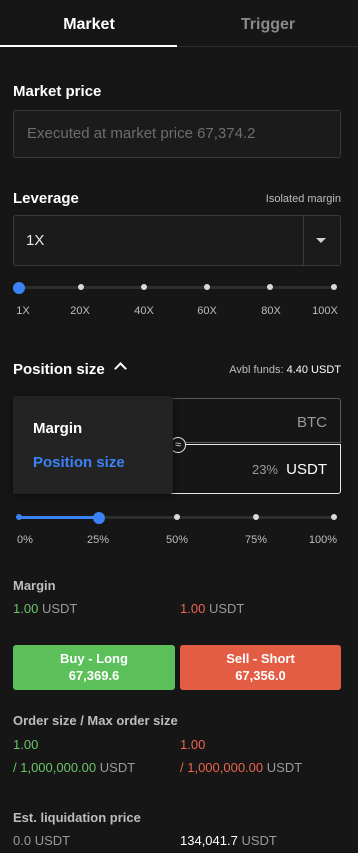 This screenshot has width=358, height=853. I want to click on buy-long-label: Buy - Long, so click(94, 658).